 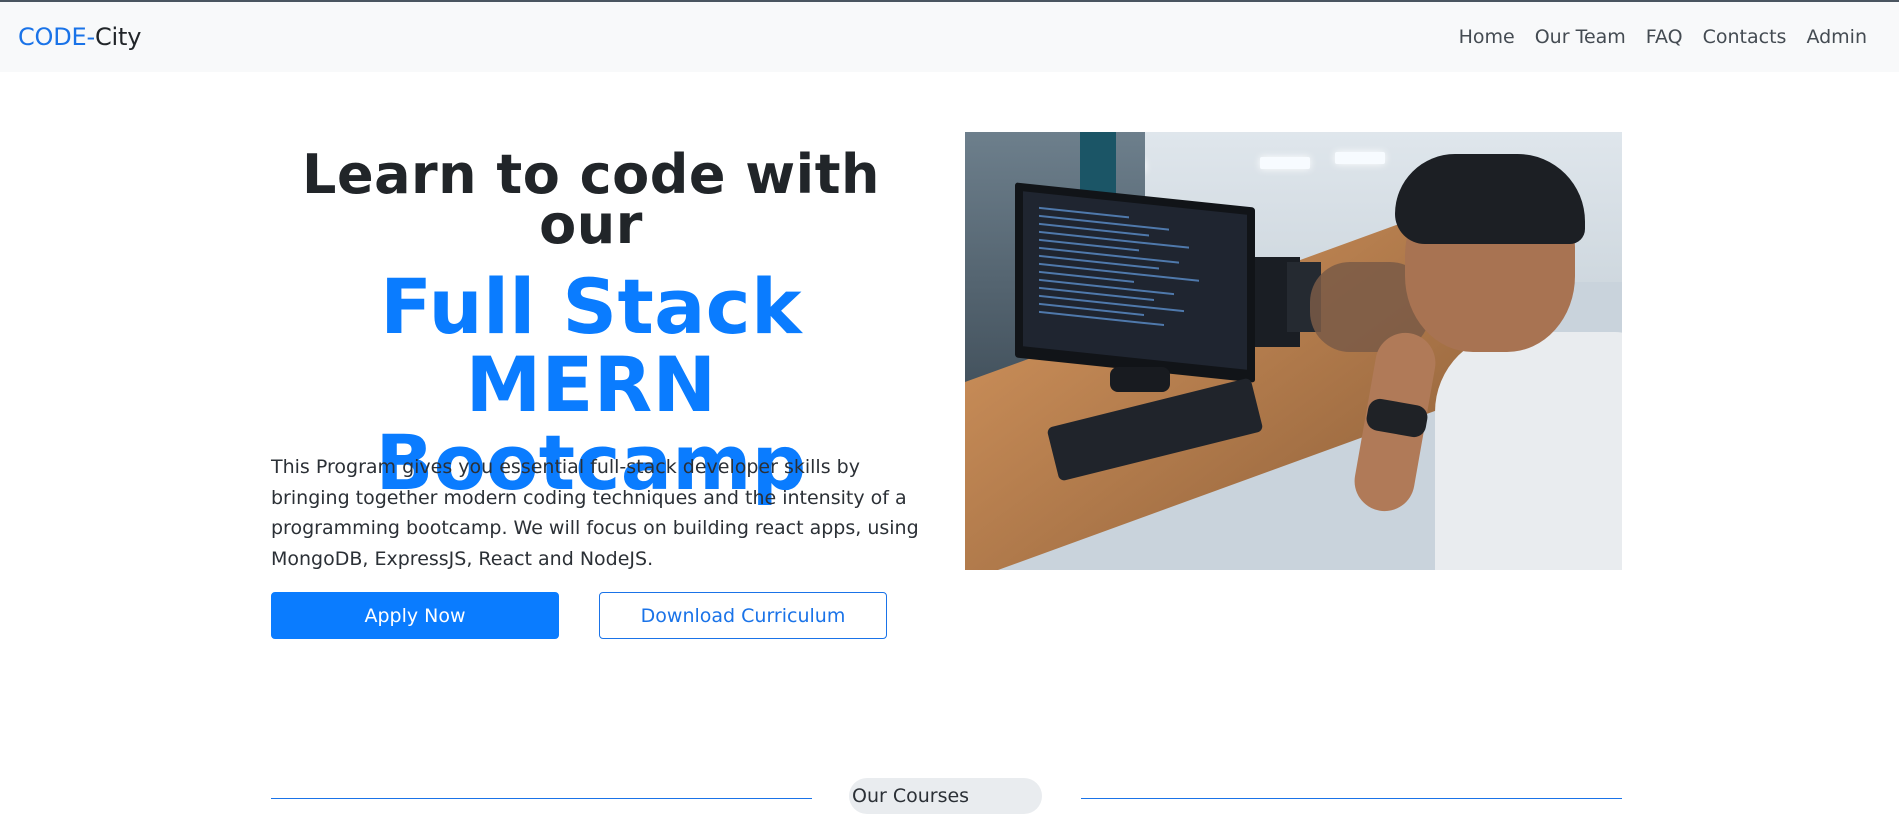 What do you see at coordinates (1836, 37) in the screenshot?
I see `nav-link-admin: Admin` at bounding box center [1836, 37].